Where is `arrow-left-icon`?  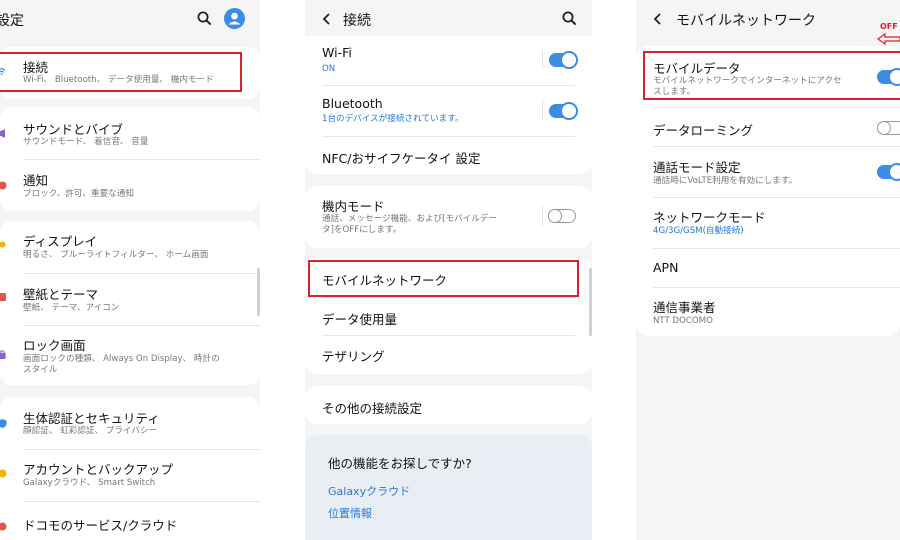
arrow-left-icon is located at coordinates (888, 39).